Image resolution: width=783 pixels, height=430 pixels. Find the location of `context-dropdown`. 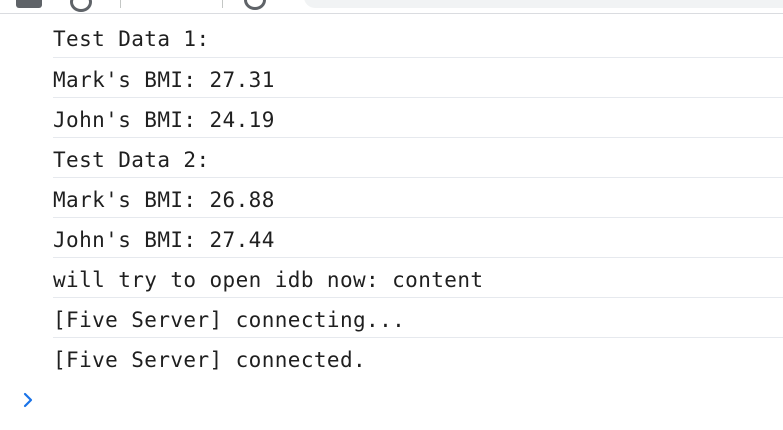

context-dropdown is located at coordinates (185, 3).